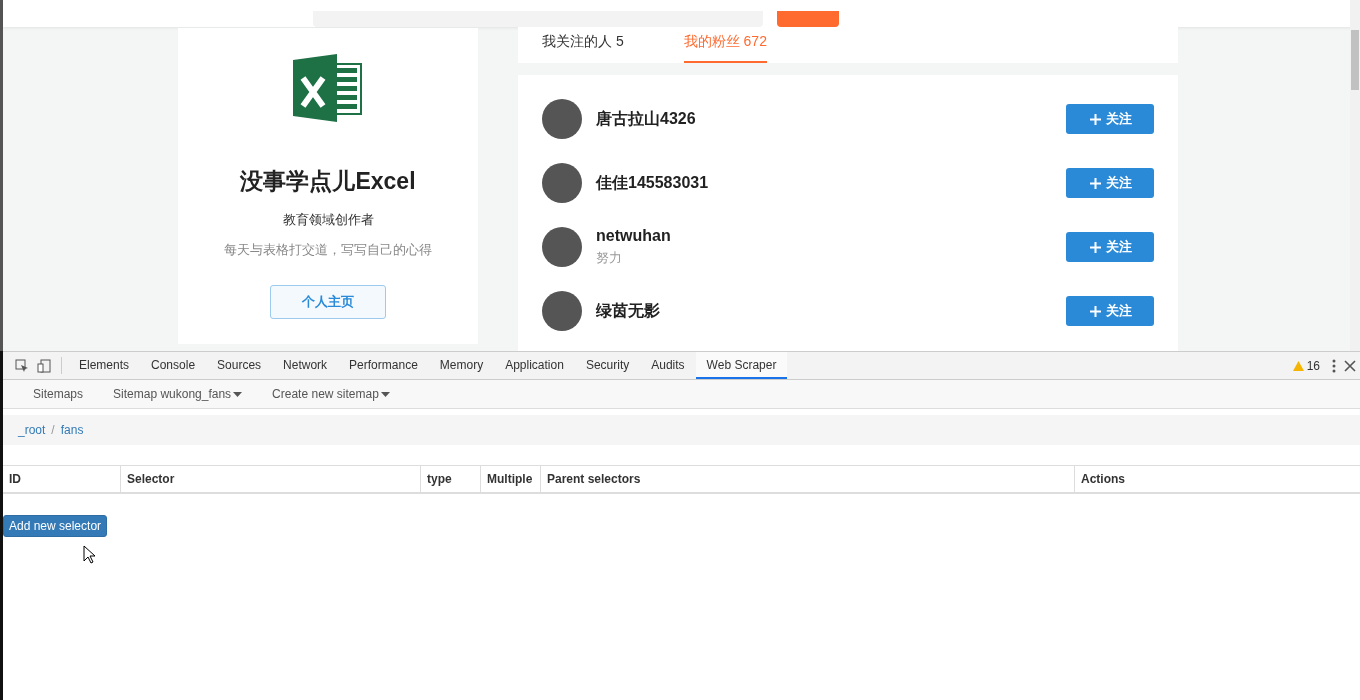 Image resolution: width=1360 pixels, height=700 pixels. I want to click on profile-motto: 每天与表格打交道，写写自己的心得, so click(328, 250).